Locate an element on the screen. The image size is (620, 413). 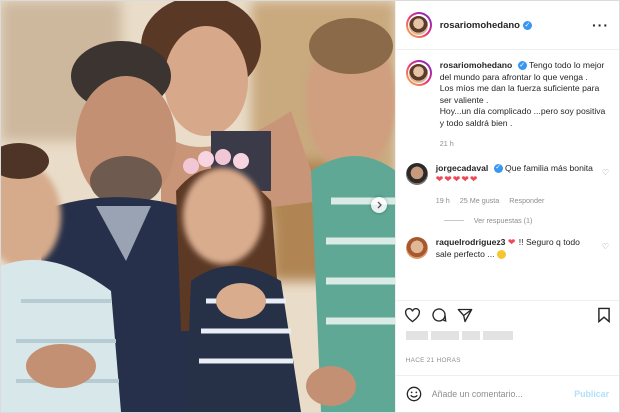
comment-text: Que familia más bonita is located at coordinates (549, 167).